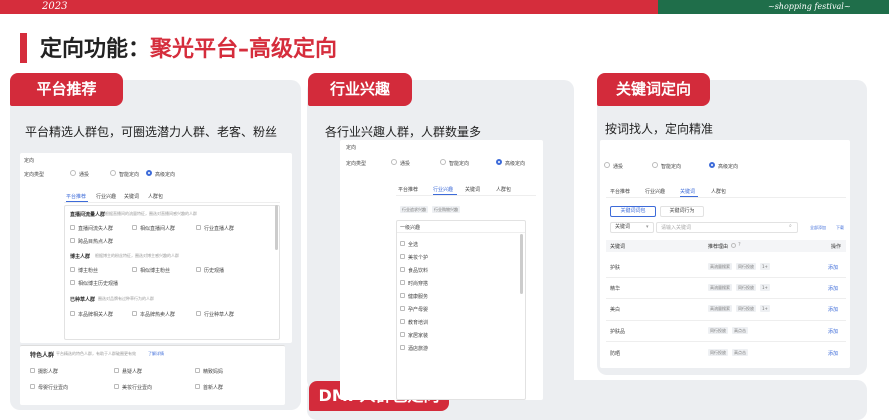 The image size is (889, 420). I want to click on type-label: 定向类型, so click(34, 175).